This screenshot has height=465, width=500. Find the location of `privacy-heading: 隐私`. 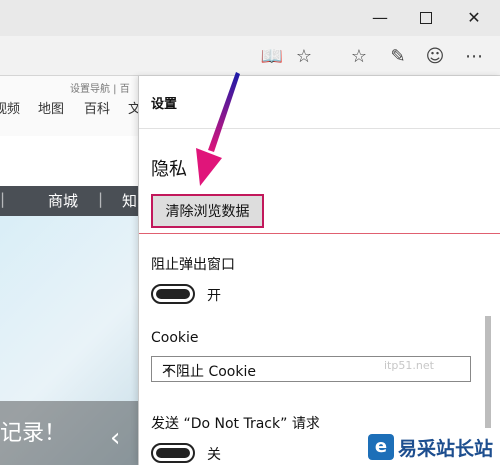

privacy-heading: 隐私 is located at coordinates (169, 169).